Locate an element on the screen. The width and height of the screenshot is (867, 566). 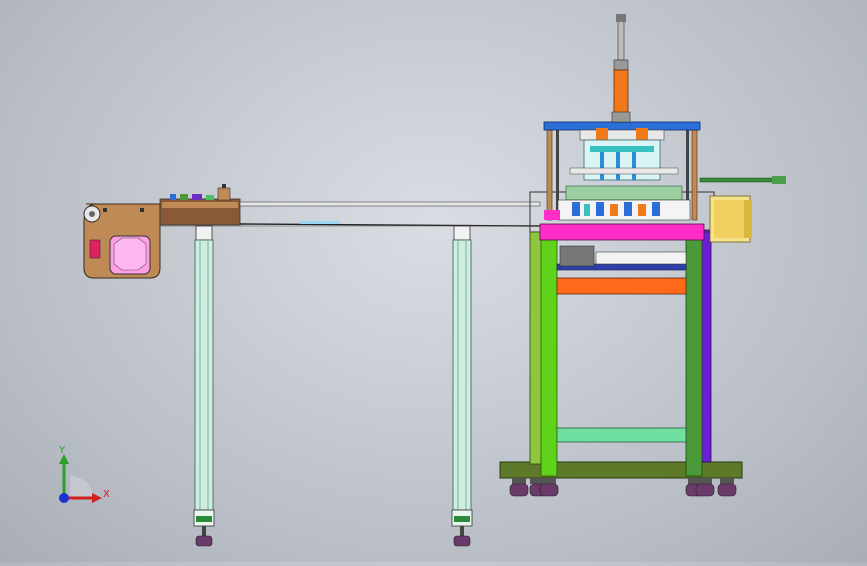
knob-icon is located at coordinates (224, 194).